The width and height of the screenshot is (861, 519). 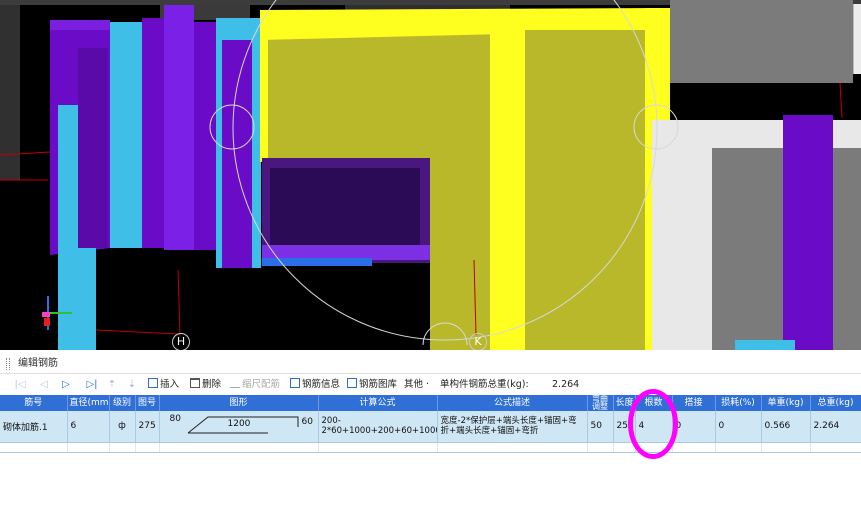 I want to click on cell-unit-weight: 0.566, so click(x=786, y=427).